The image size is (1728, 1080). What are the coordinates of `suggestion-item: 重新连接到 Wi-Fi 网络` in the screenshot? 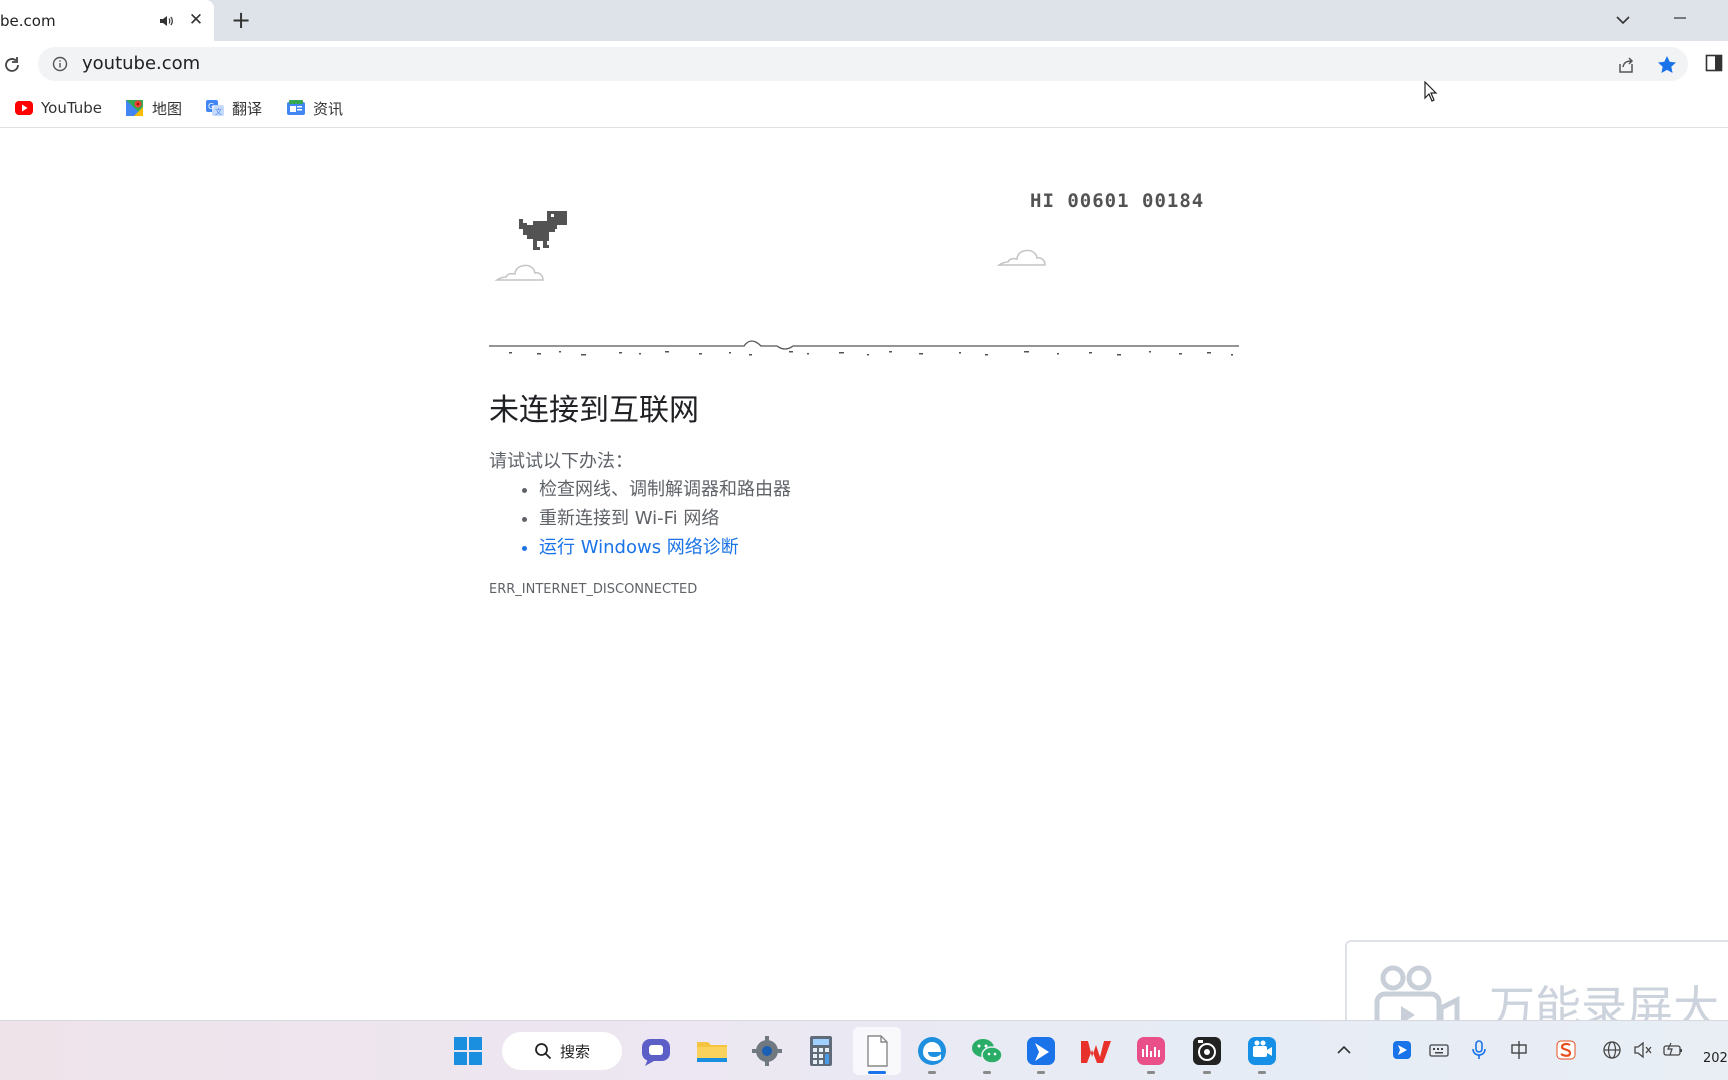 It's located at (665, 518).